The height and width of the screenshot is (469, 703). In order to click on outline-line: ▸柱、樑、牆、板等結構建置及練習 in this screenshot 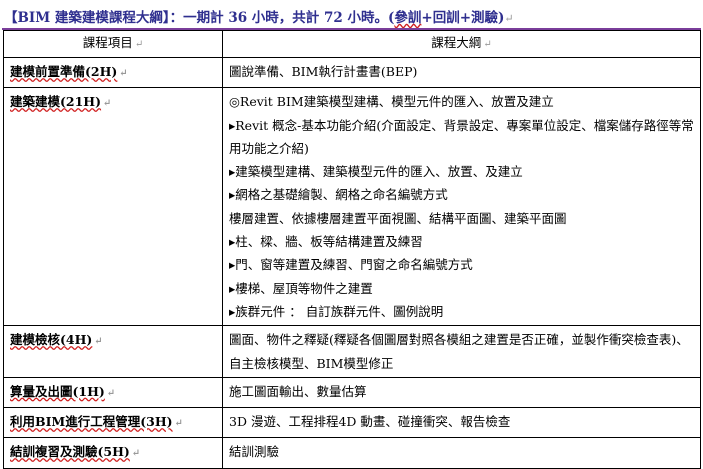, I will do `click(326, 242)`.